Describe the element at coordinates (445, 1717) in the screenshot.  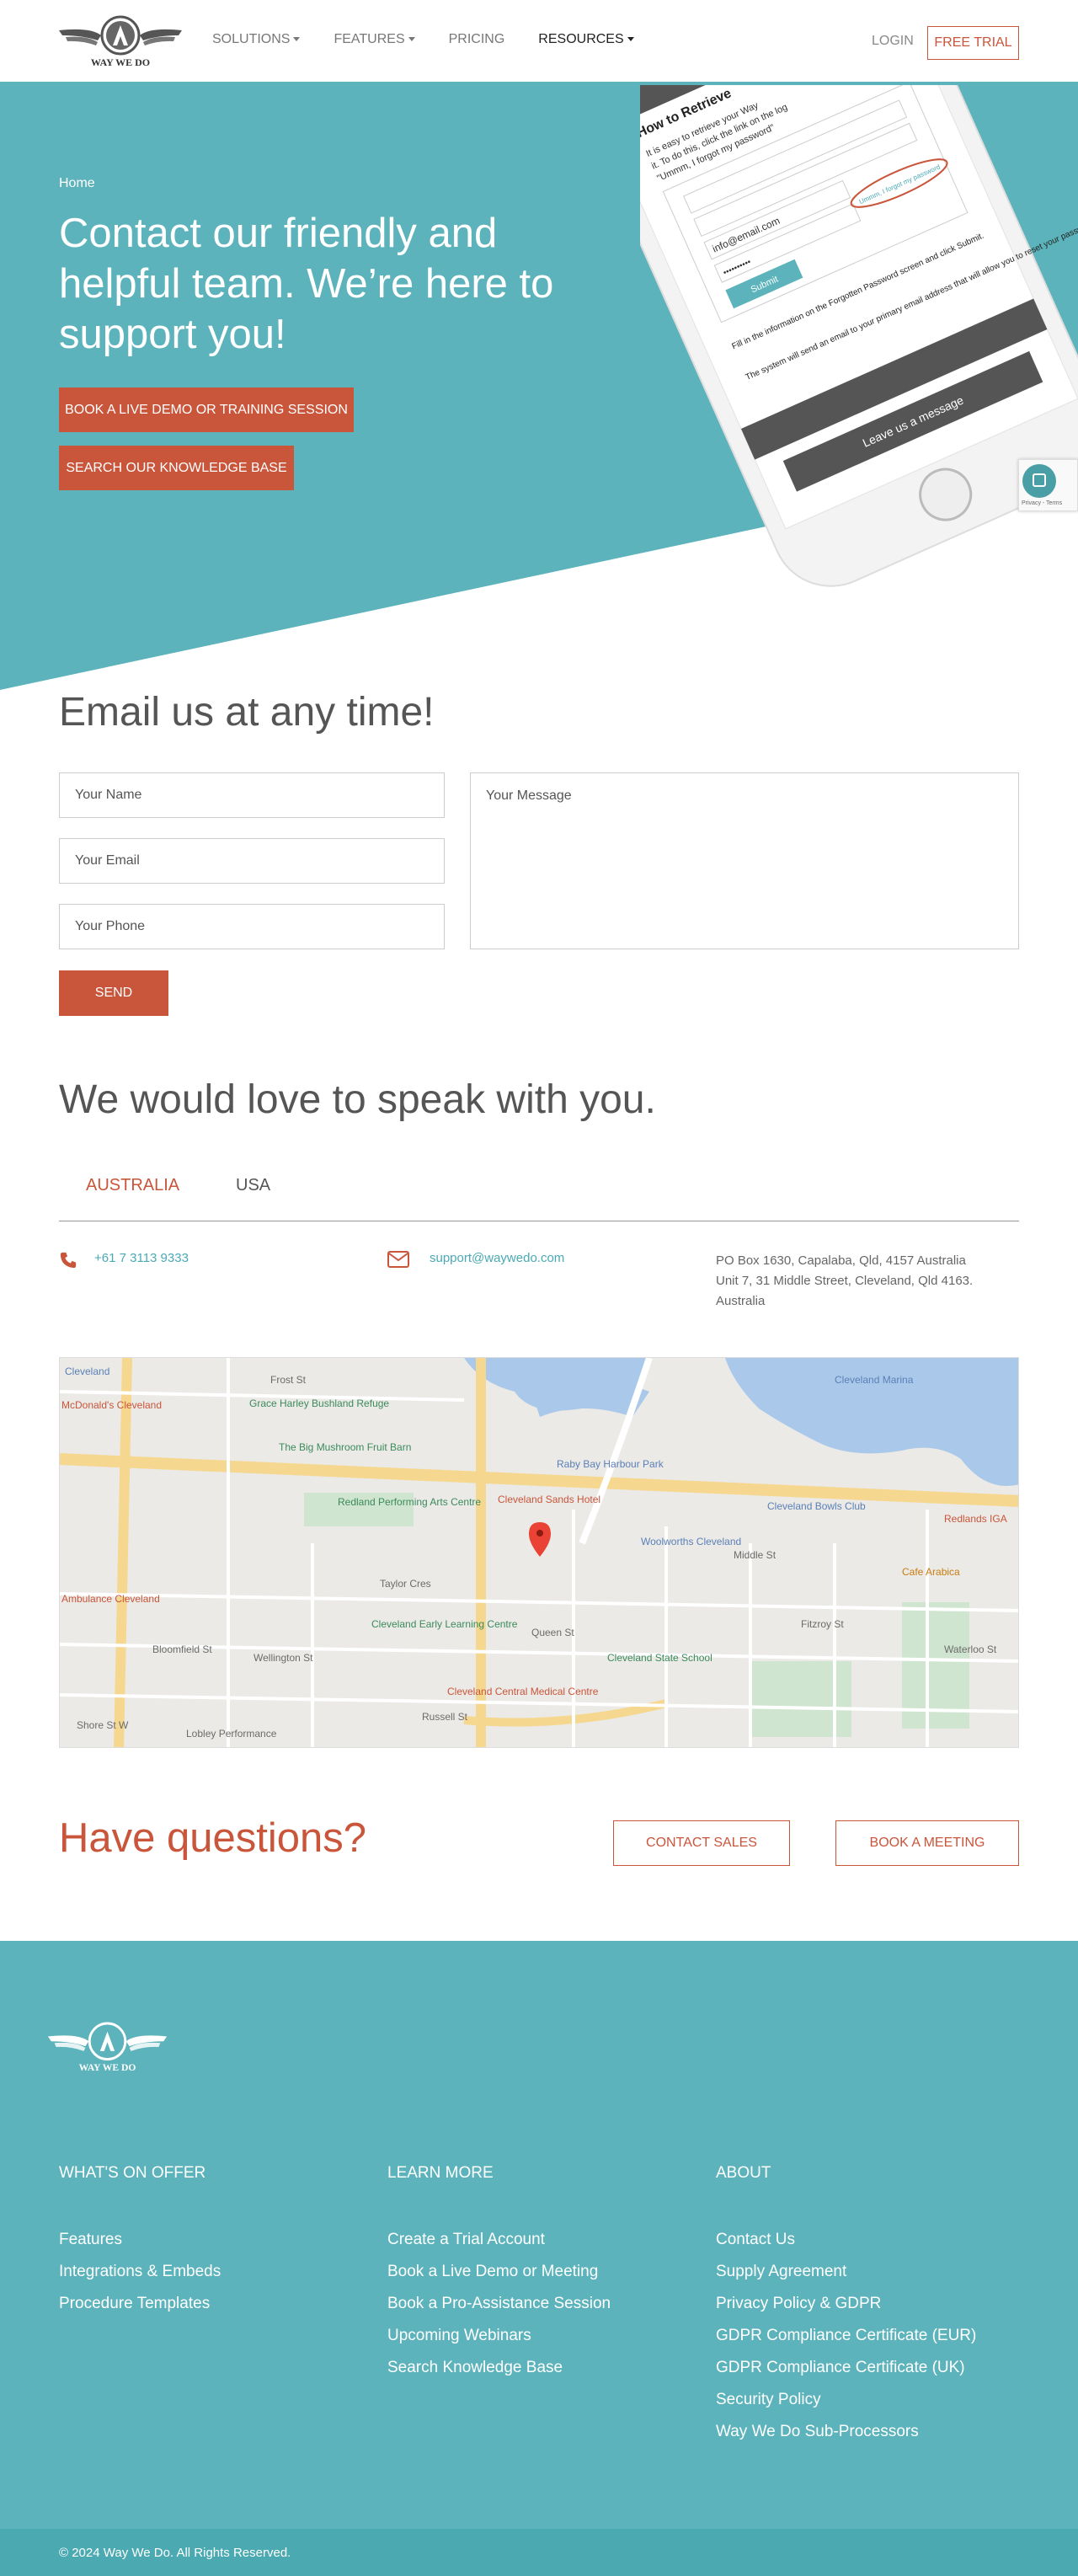
I see `svg-text: Russell St` at that location.